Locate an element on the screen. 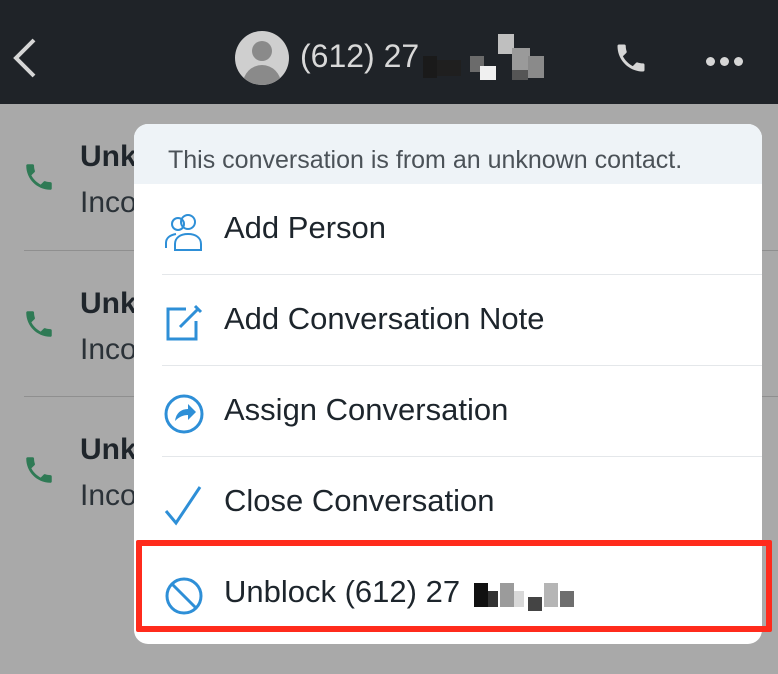 Image resolution: width=778 pixels, height=674 pixels. assign-conversation-label: Assign Conversation is located at coordinates (366, 409).